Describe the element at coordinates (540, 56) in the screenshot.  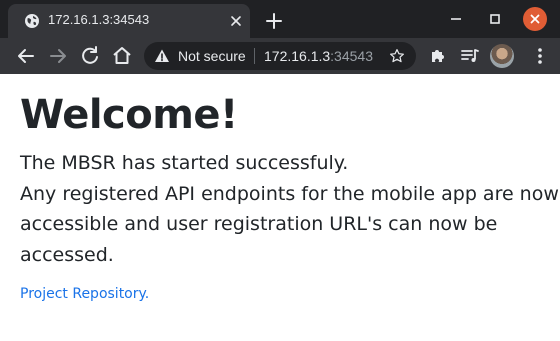
I see `vertical-dots-icon` at that location.